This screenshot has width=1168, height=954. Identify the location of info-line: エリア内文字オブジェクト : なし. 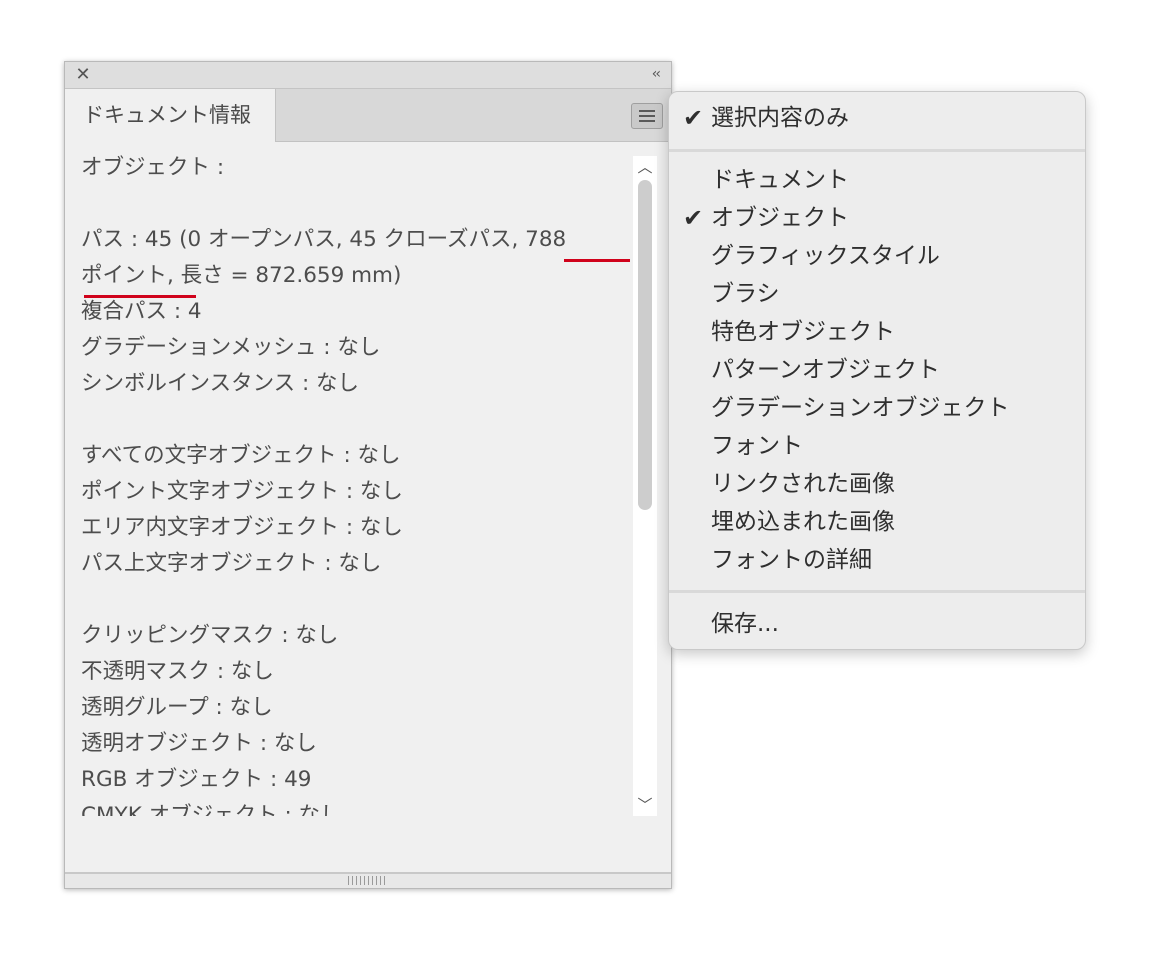
(242, 527).